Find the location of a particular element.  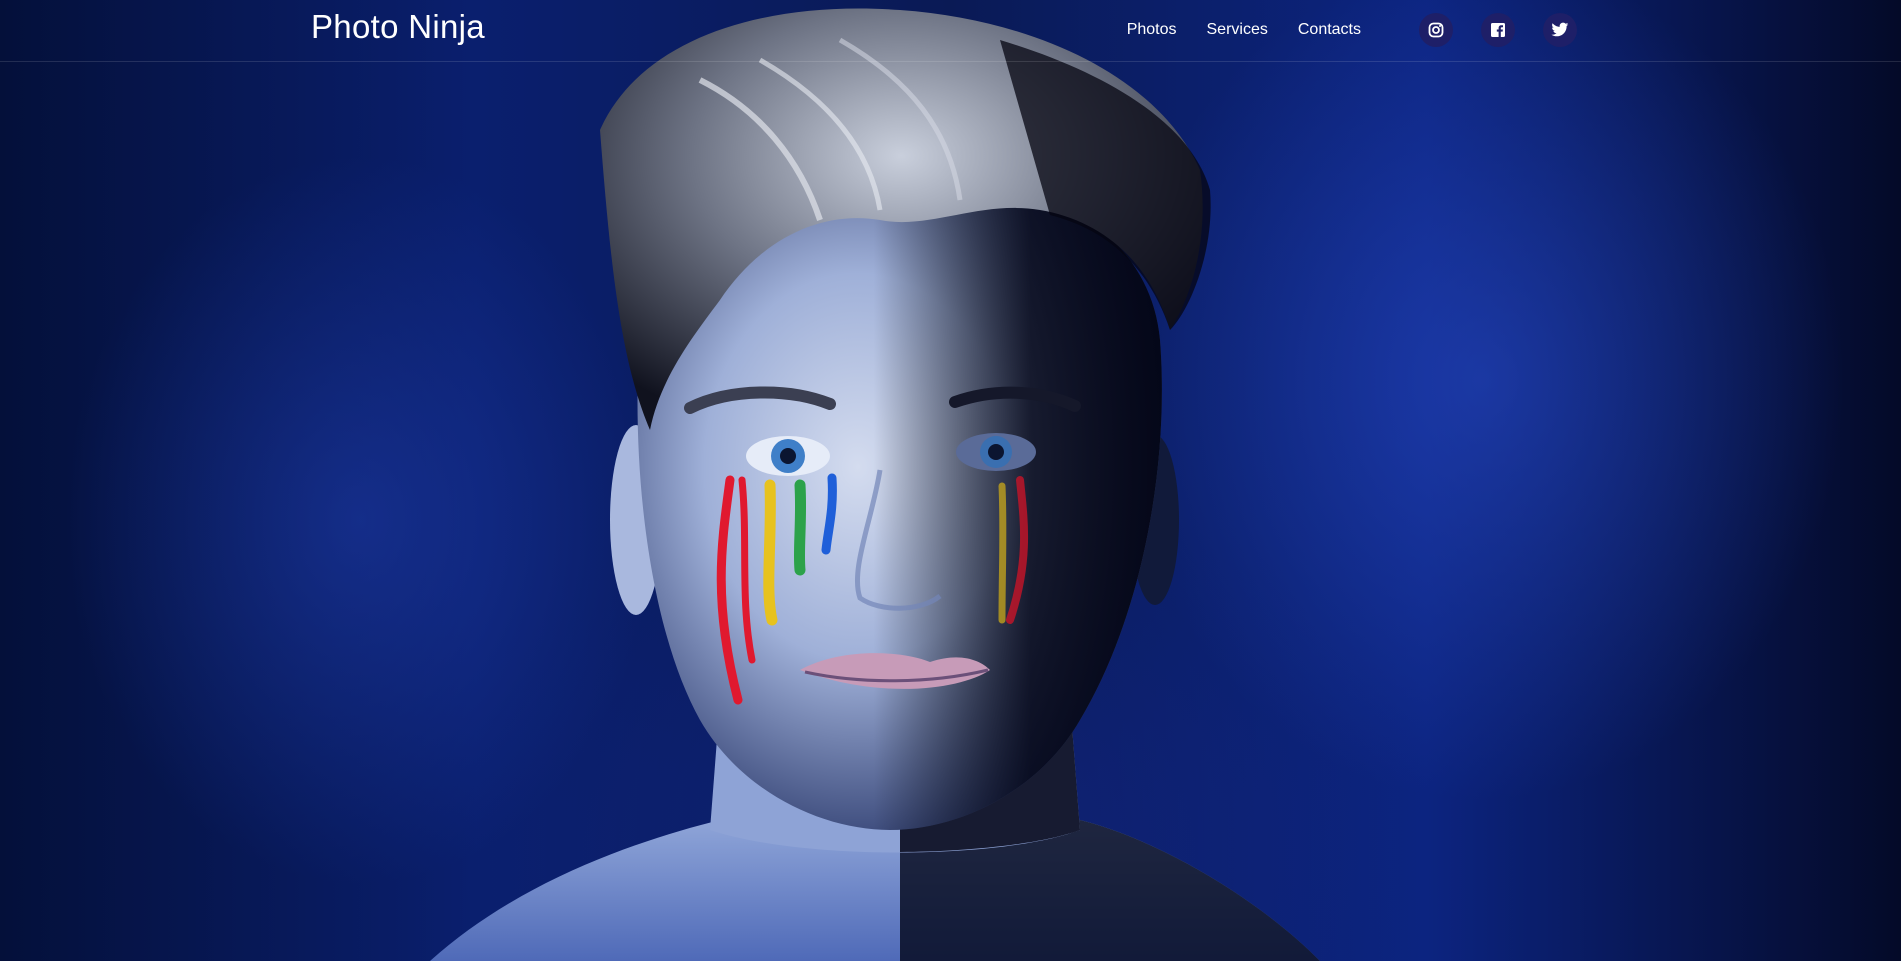

main-nav: Photos Services Contacts is located at coordinates (1352, 30).